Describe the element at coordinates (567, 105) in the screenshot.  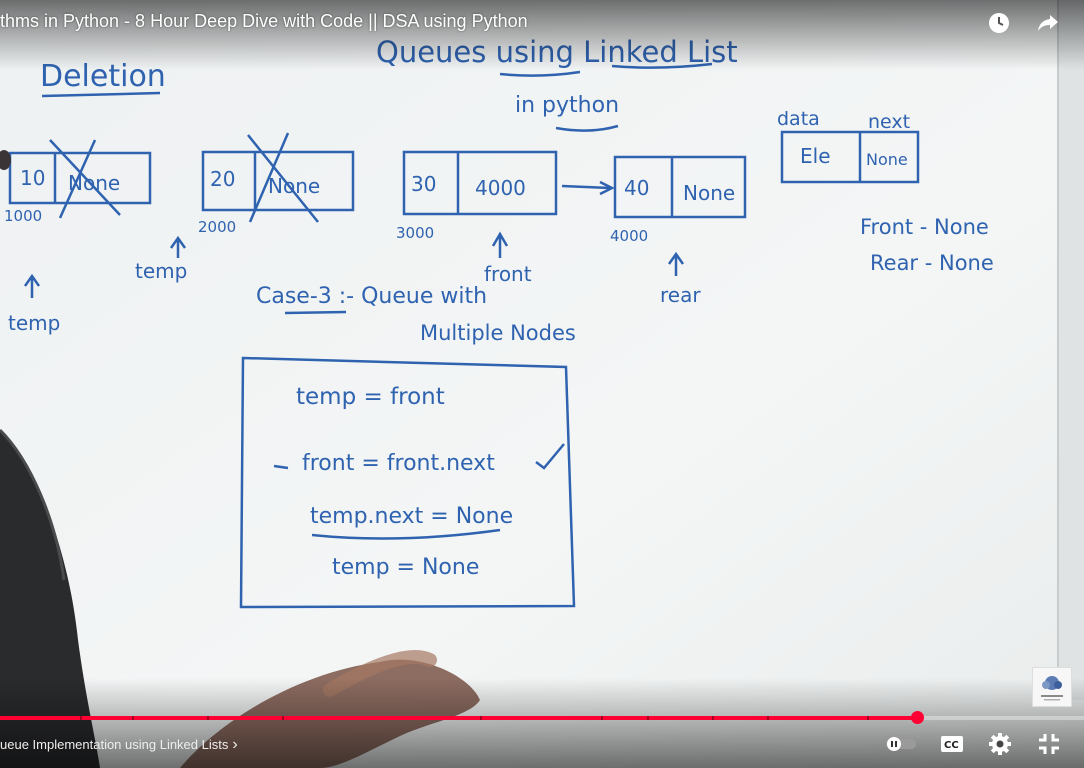
I see `board-subtitle: in python` at that location.